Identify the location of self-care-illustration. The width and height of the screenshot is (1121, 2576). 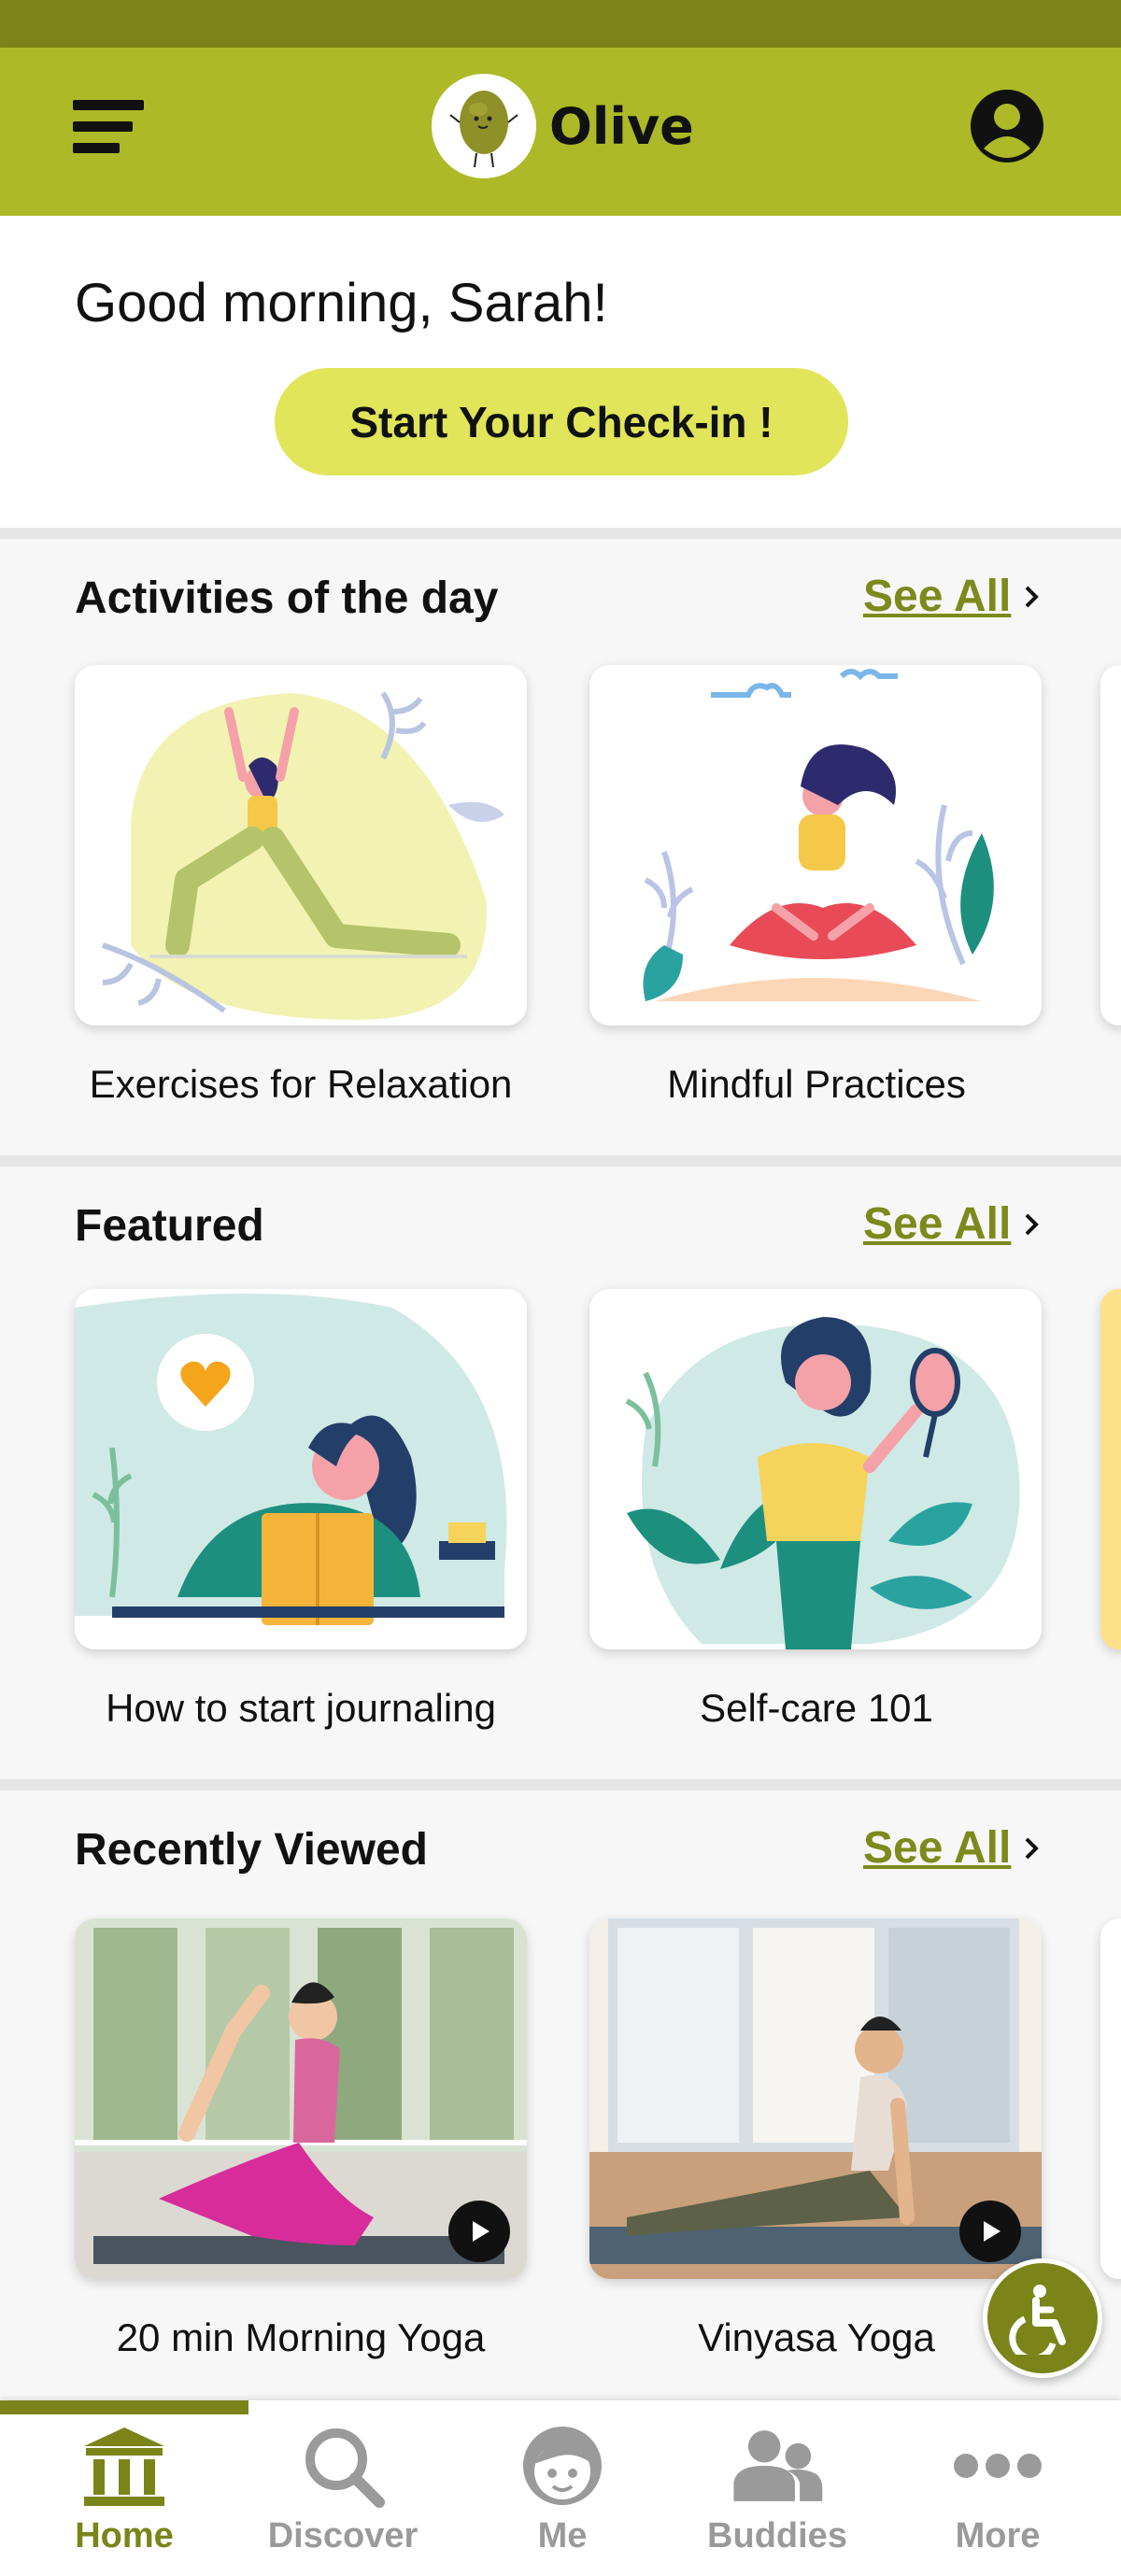
(815, 1469).